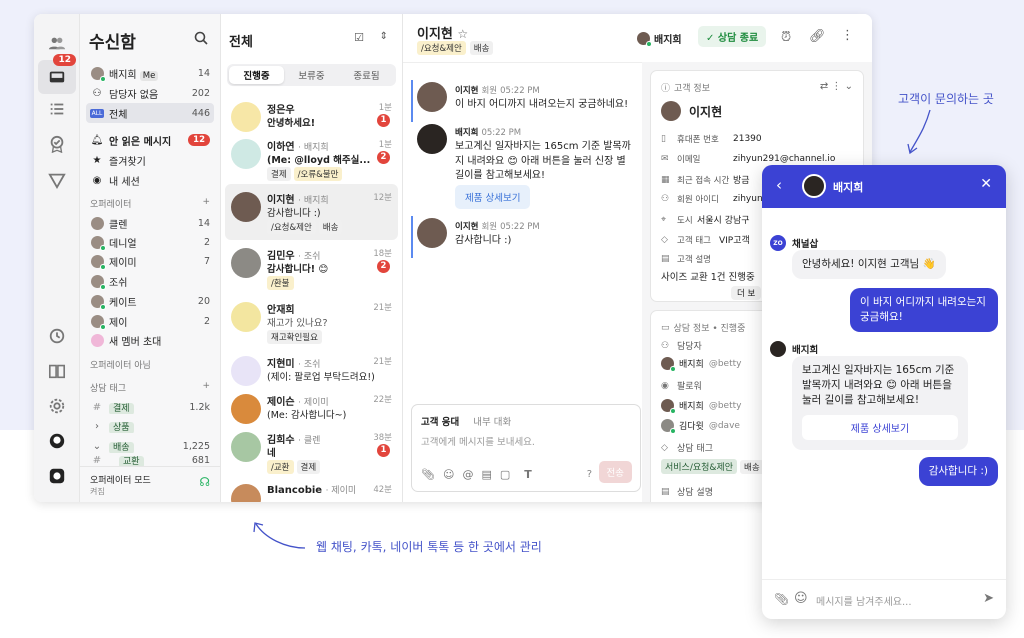  I want to click on template-icon: ▤, so click(486, 474).